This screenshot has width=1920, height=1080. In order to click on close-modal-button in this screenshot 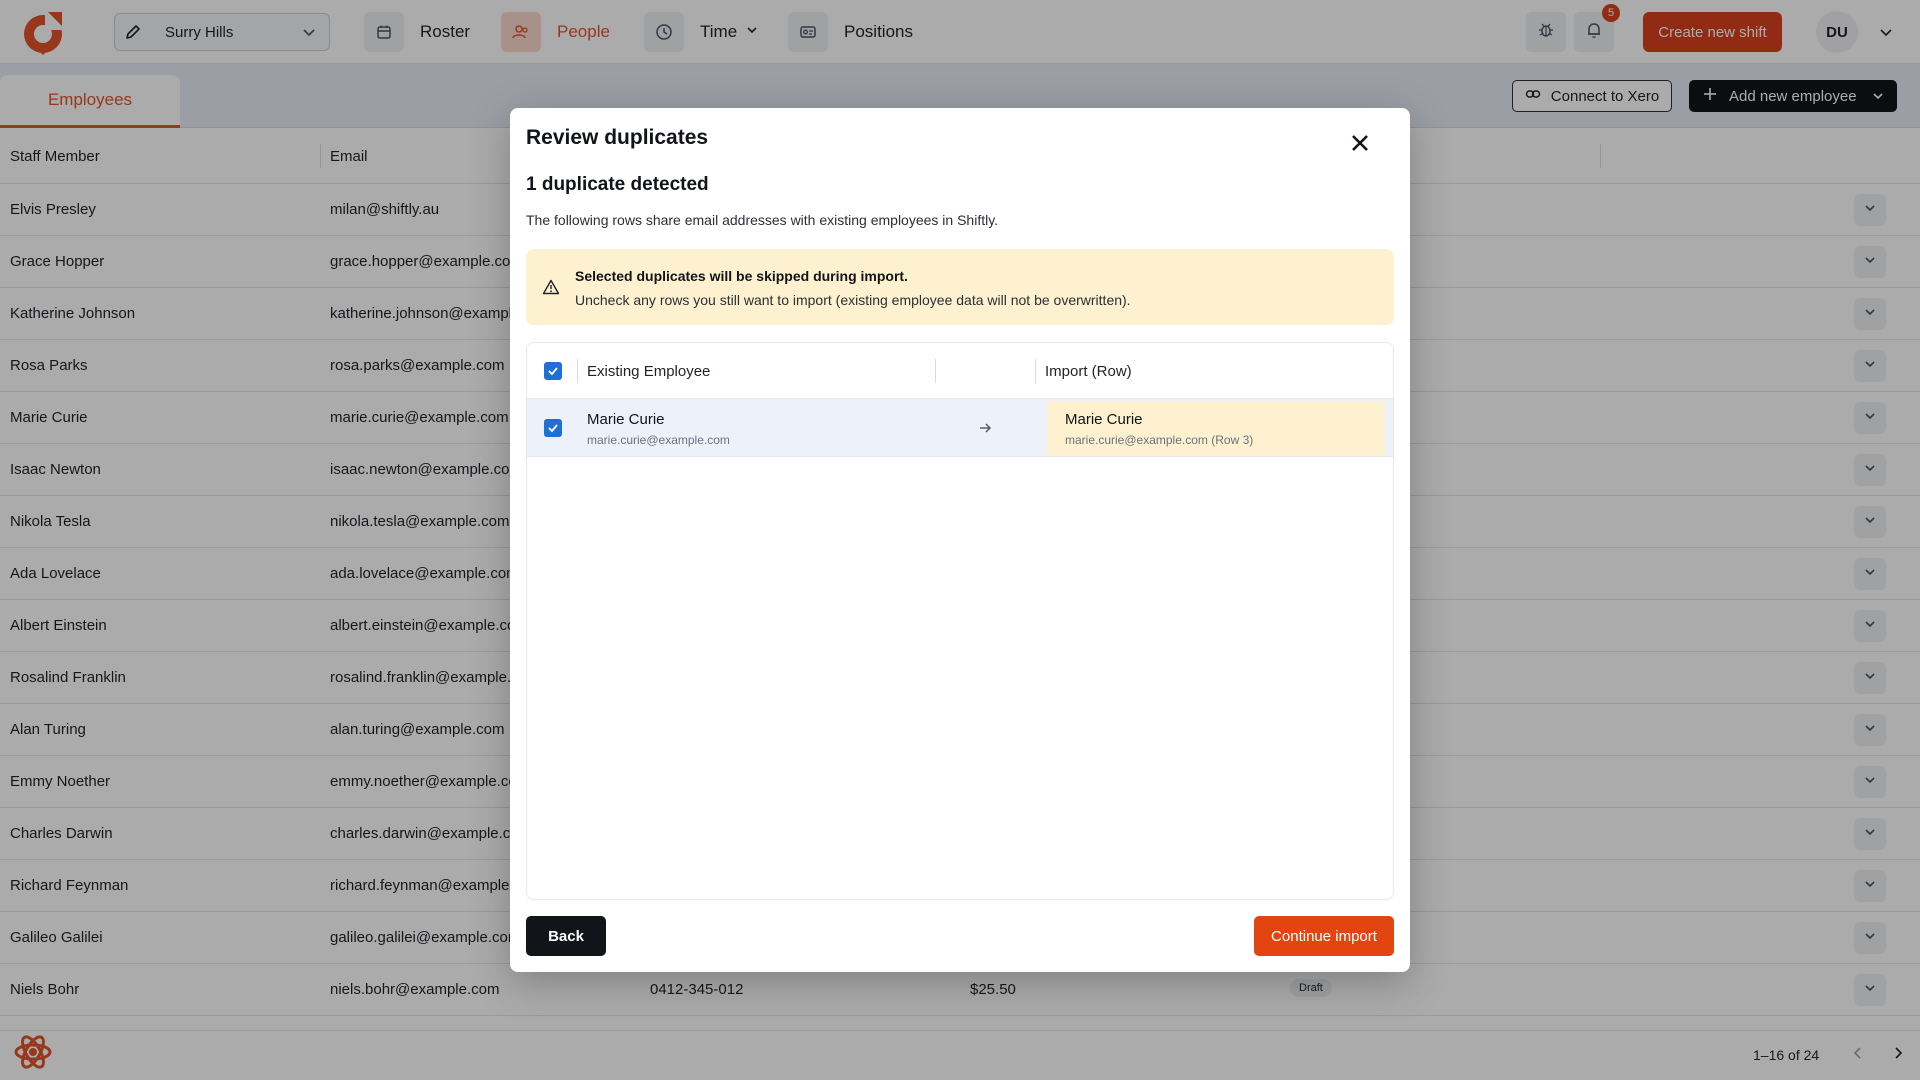, I will do `click(1360, 144)`.